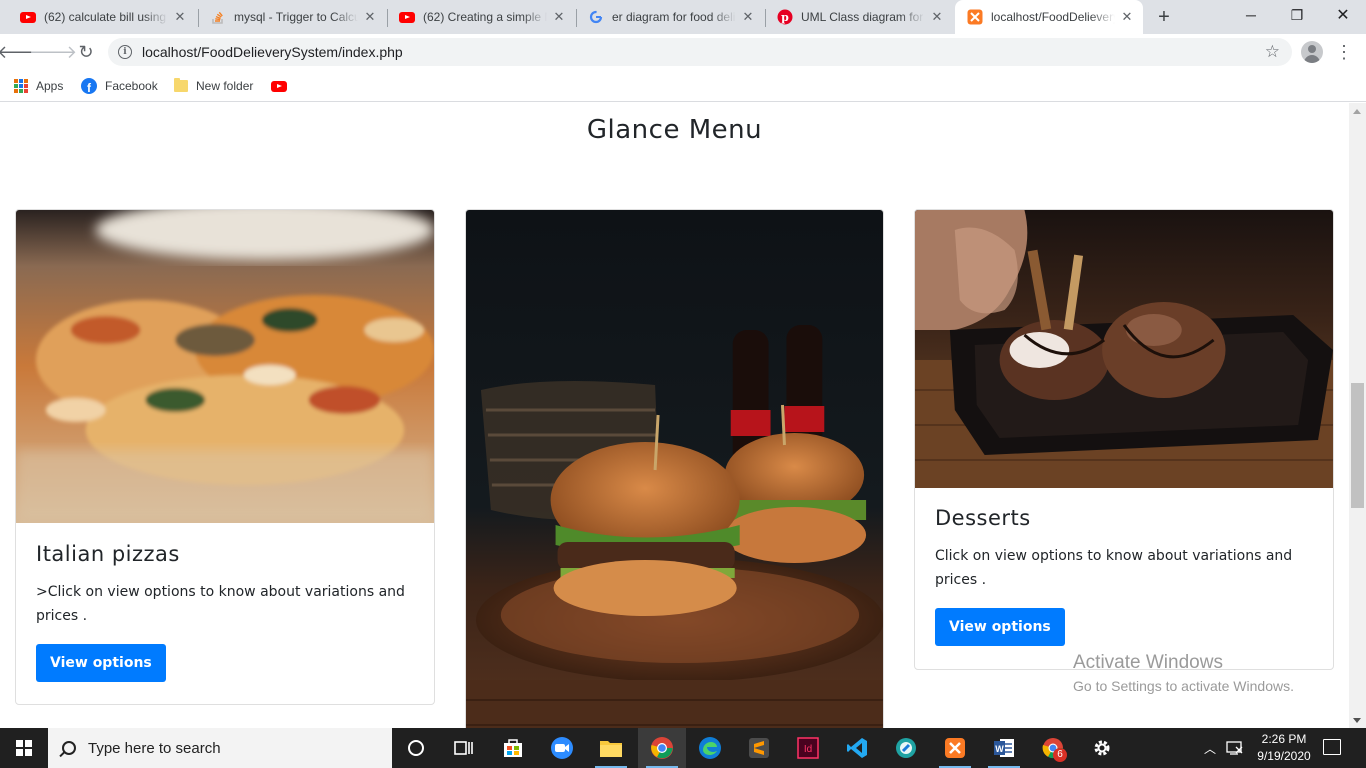 This screenshot has height=768, width=1366. I want to click on browser-menu-button: ⋮, so click(1344, 52).